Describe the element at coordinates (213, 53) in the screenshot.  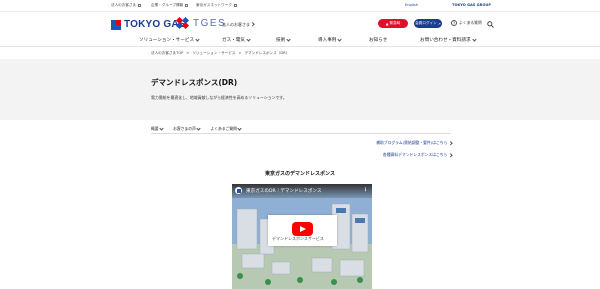
I see `breadcrumb-item: ソリューション・サービス` at that location.